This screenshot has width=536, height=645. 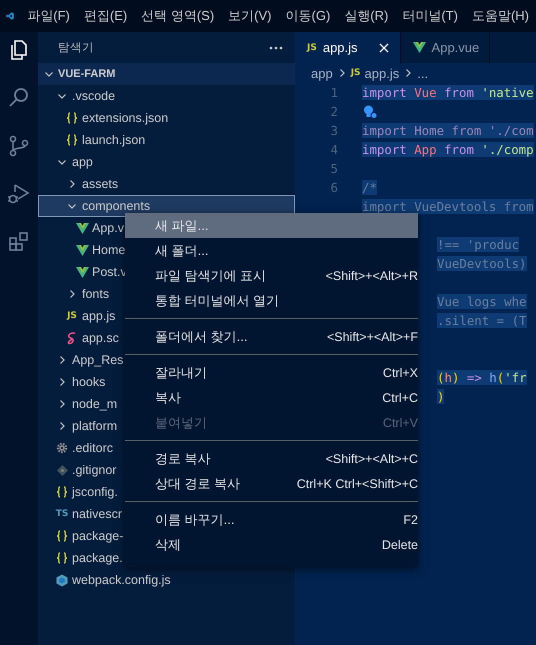 What do you see at coordinates (334, 130) in the screenshot?
I see `line-number: 3` at bounding box center [334, 130].